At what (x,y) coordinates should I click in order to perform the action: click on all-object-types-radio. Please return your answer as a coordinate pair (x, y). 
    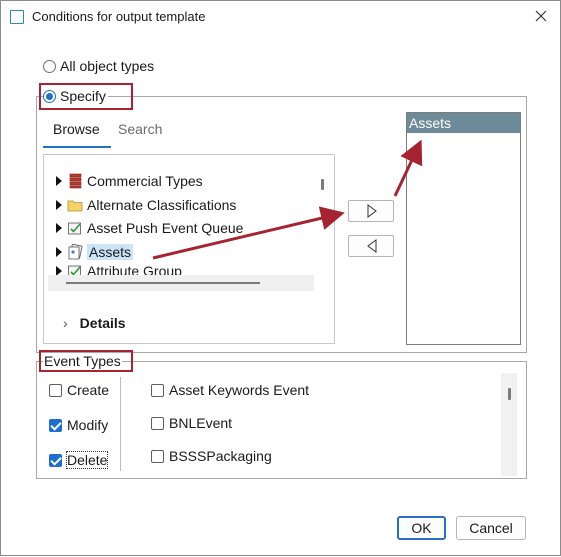
    Looking at the image, I should click on (49, 66).